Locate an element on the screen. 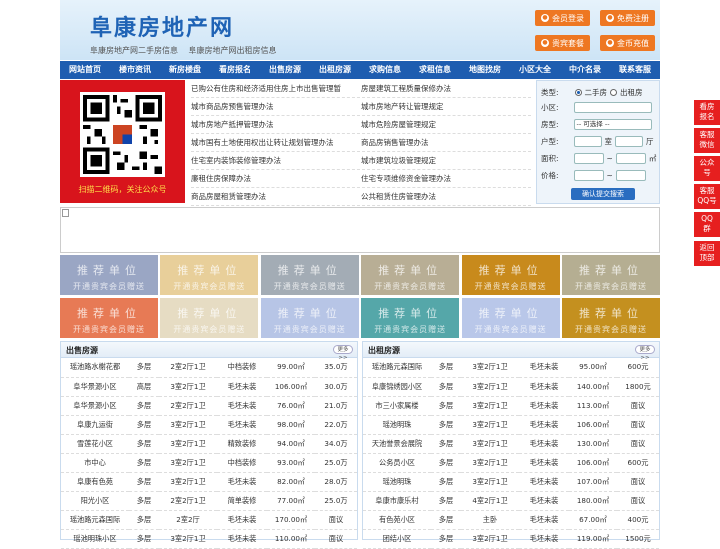 The height and width of the screenshot is (549, 720). listing-row: 阜华景源小区 多层 2室2厅1卫 毛坯未装 76.00㎡ 21.0万 is located at coordinates (209, 406).